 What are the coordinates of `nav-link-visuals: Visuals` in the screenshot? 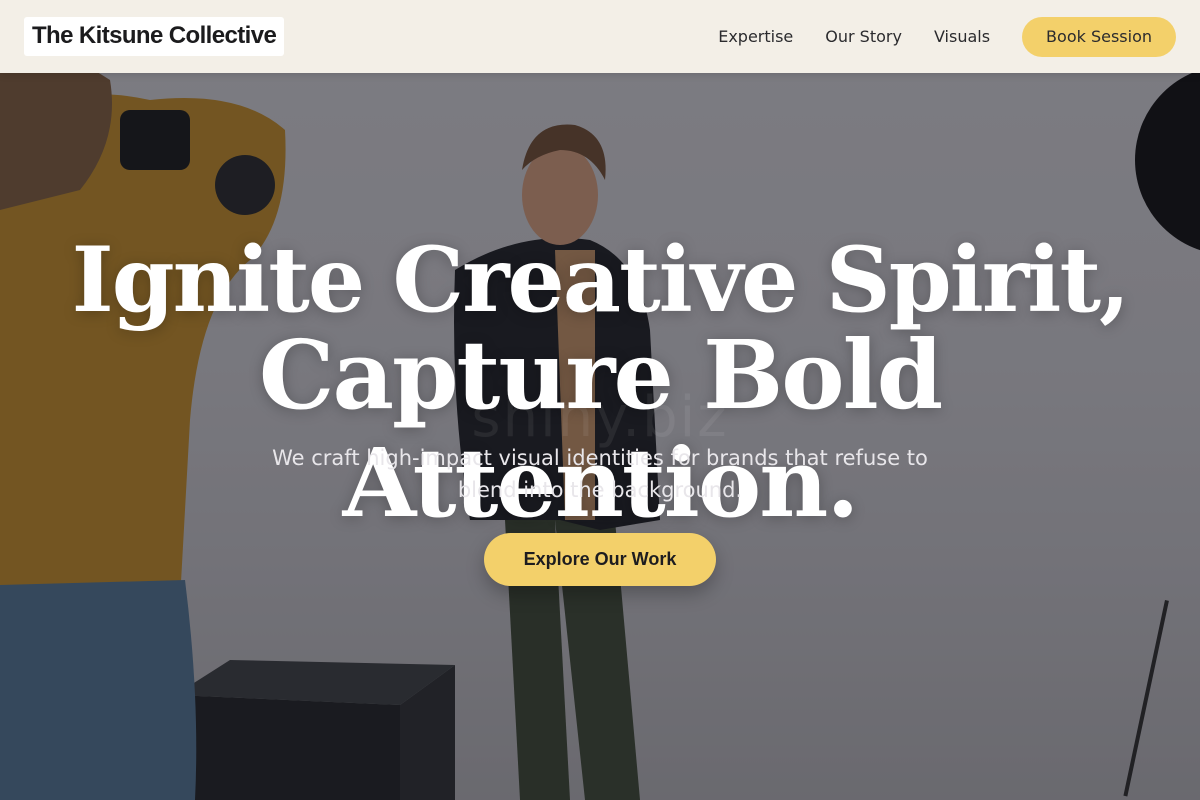 It's located at (962, 36).